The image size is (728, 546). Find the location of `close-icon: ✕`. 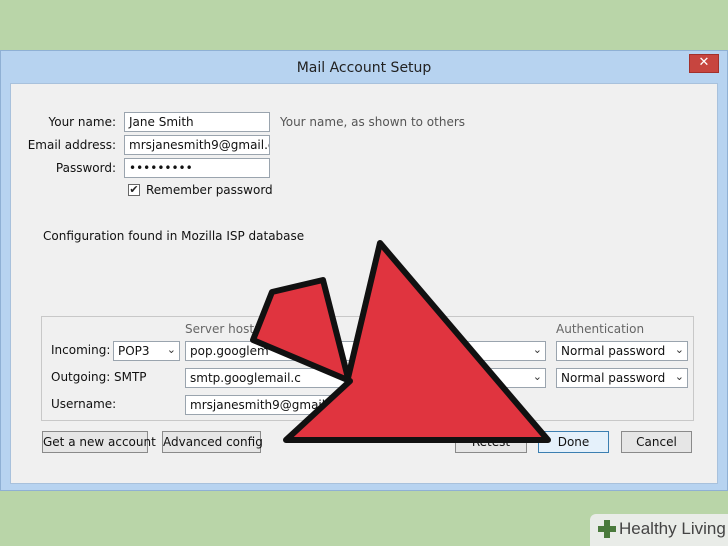

close-icon: ✕ is located at coordinates (704, 62).